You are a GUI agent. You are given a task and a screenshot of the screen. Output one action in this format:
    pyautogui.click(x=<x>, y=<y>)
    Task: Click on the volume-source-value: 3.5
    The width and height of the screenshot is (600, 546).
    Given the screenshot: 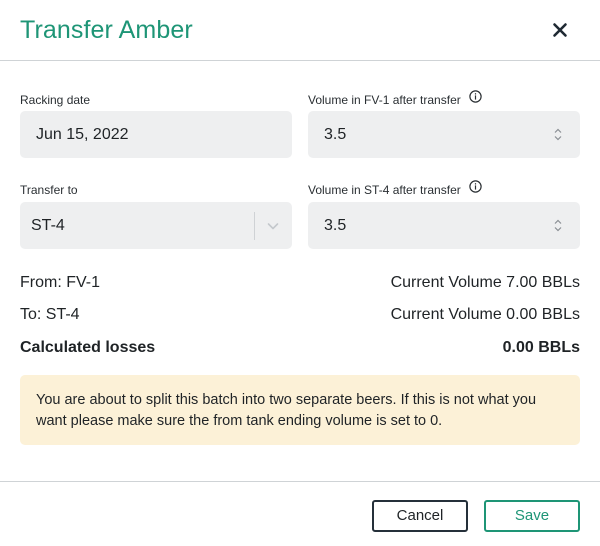 What is the action you would take?
    pyautogui.click(x=335, y=134)
    